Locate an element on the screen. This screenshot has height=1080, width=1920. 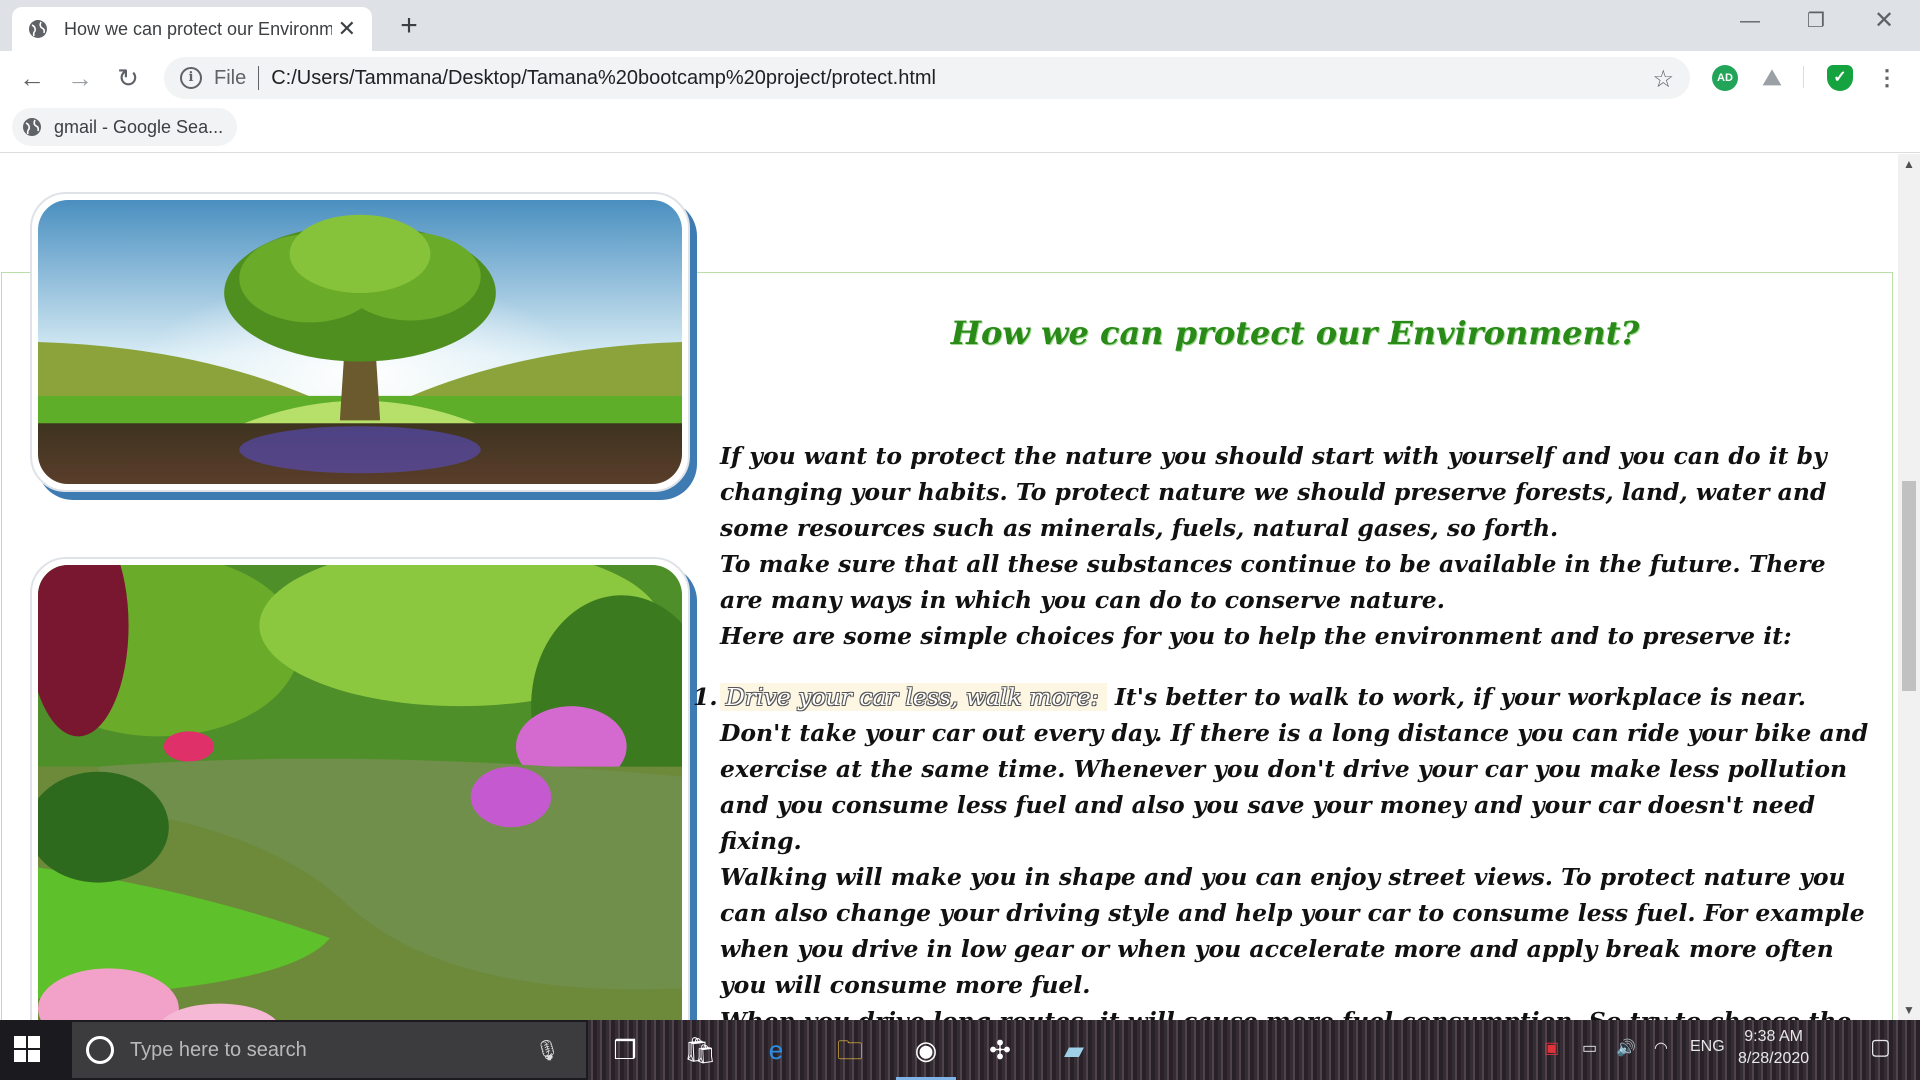
app-icon: ▰ is located at coordinates (1074, 1050).